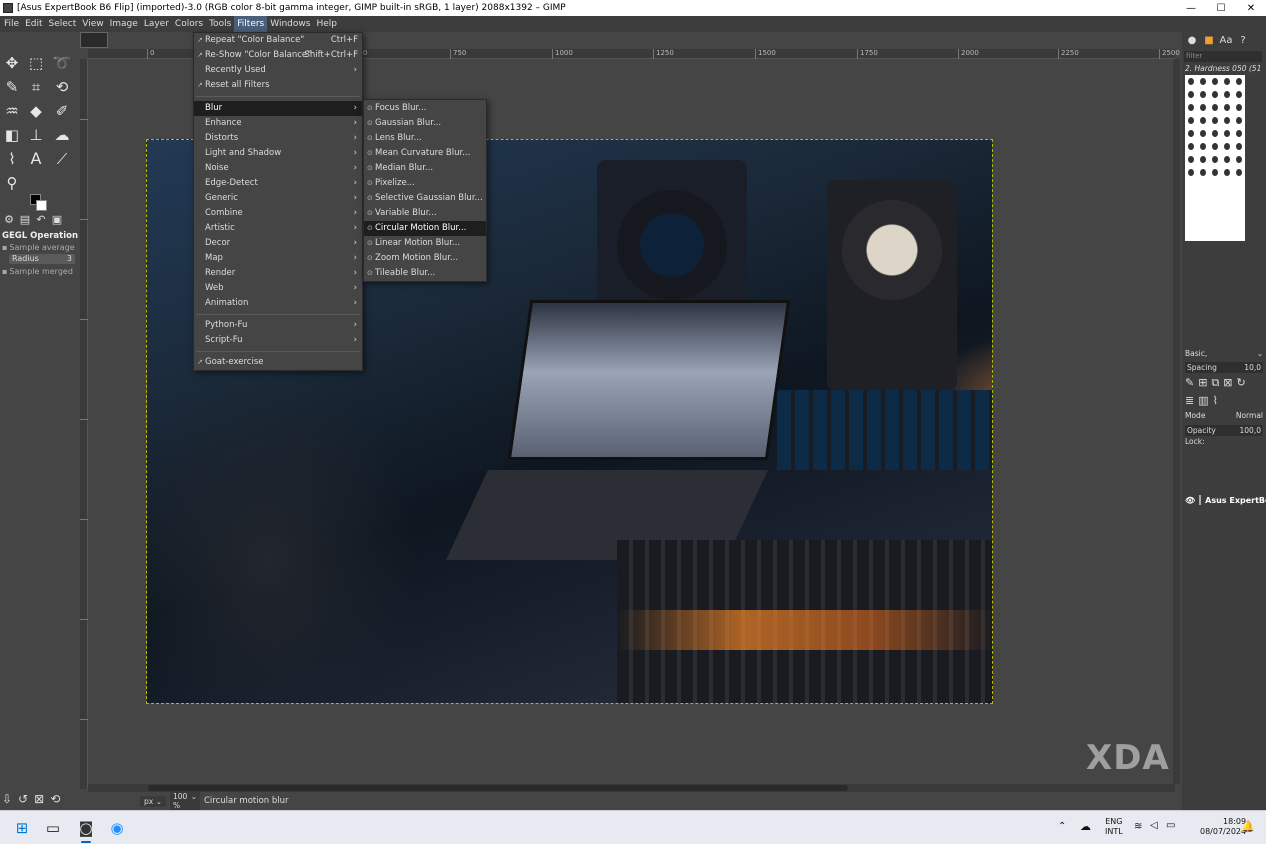 This screenshot has height=844, width=1266. Describe the element at coordinates (1176, 421) in the screenshot. I see `vertical-scrollbar` at that location.